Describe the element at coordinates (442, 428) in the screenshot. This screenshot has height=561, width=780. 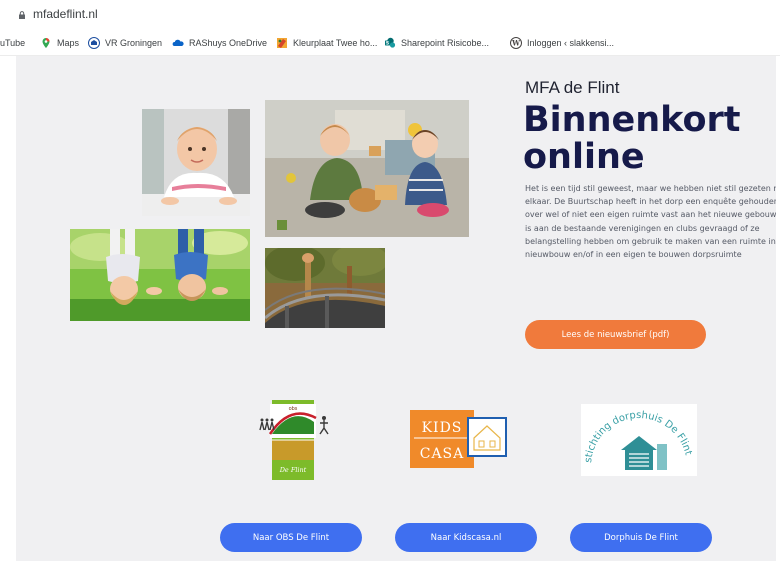
I see `kidscasa-logo-line1: KIDS` at that location.